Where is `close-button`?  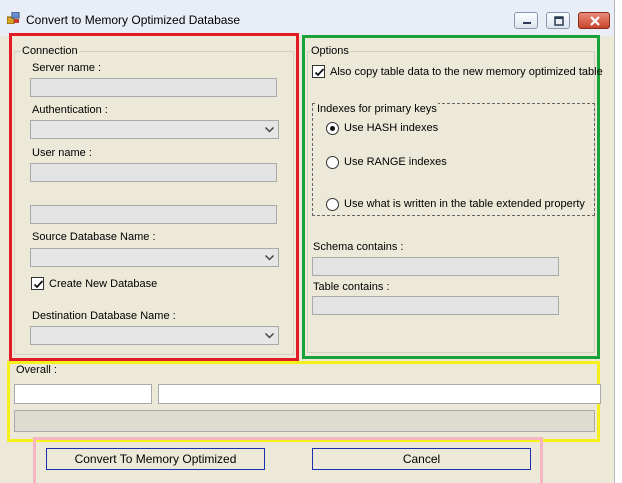 close-button is located at coordinates (594, 20).